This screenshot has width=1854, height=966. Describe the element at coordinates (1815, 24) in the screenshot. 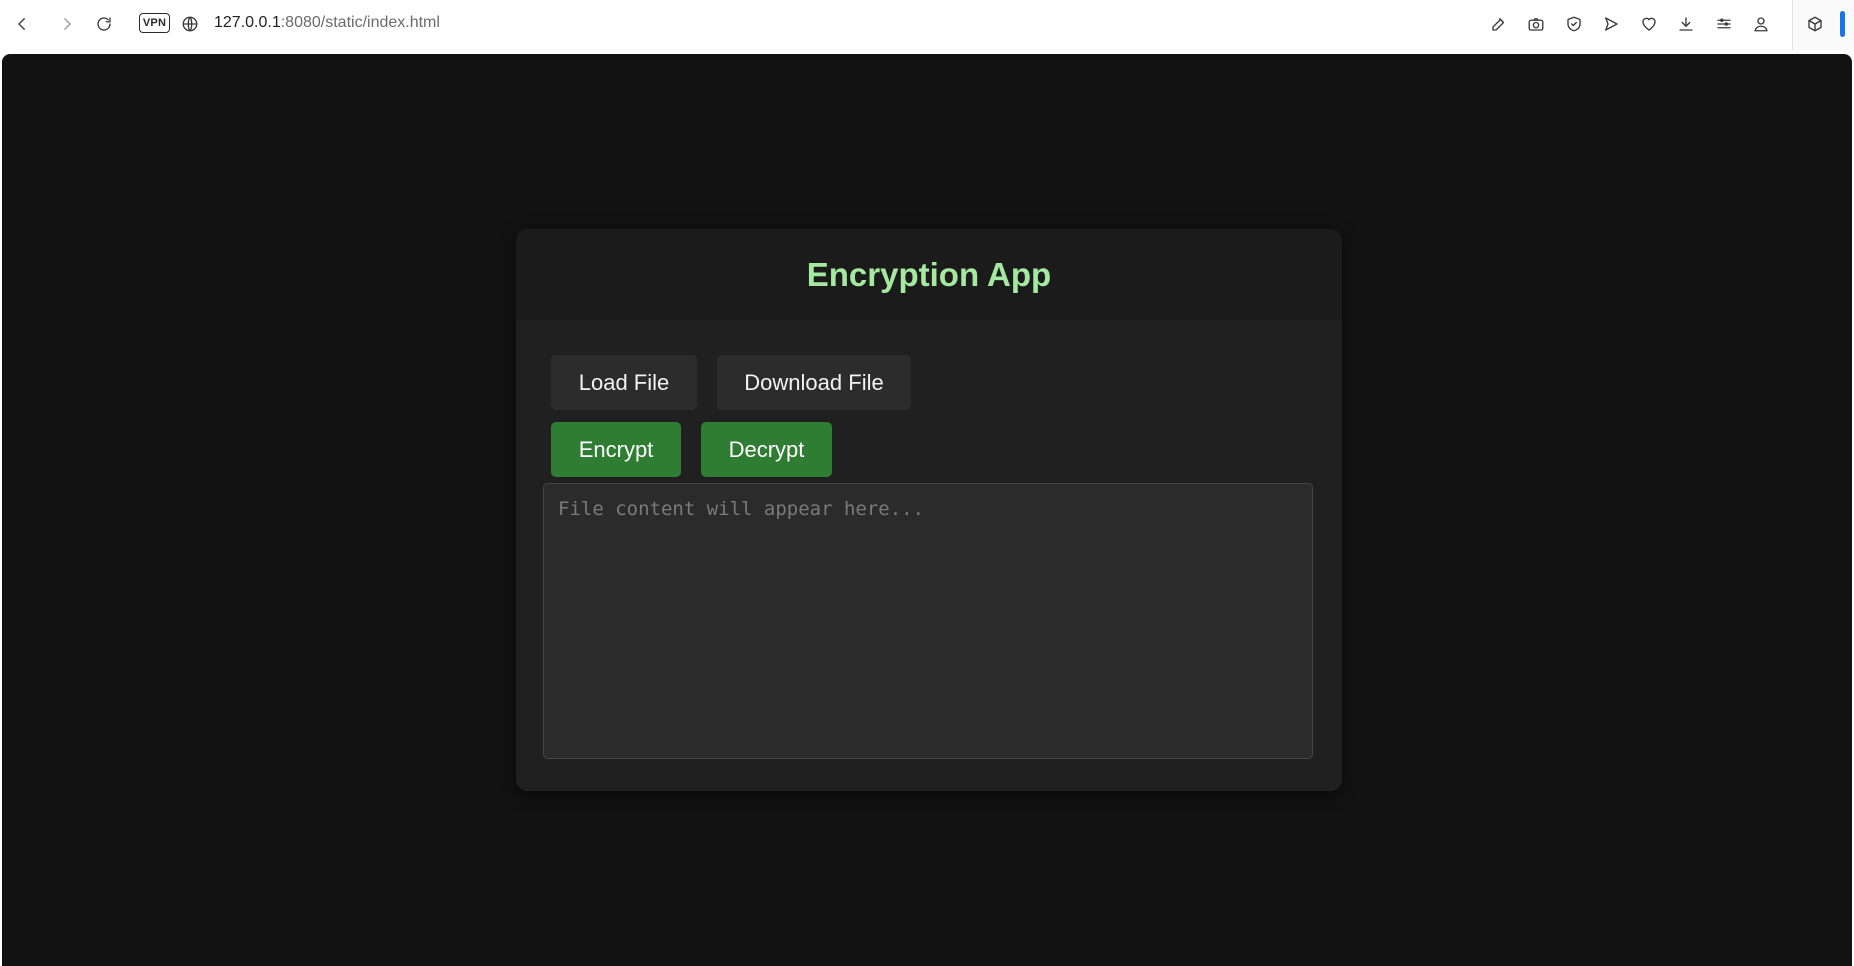

I see `box-icon` at that location.